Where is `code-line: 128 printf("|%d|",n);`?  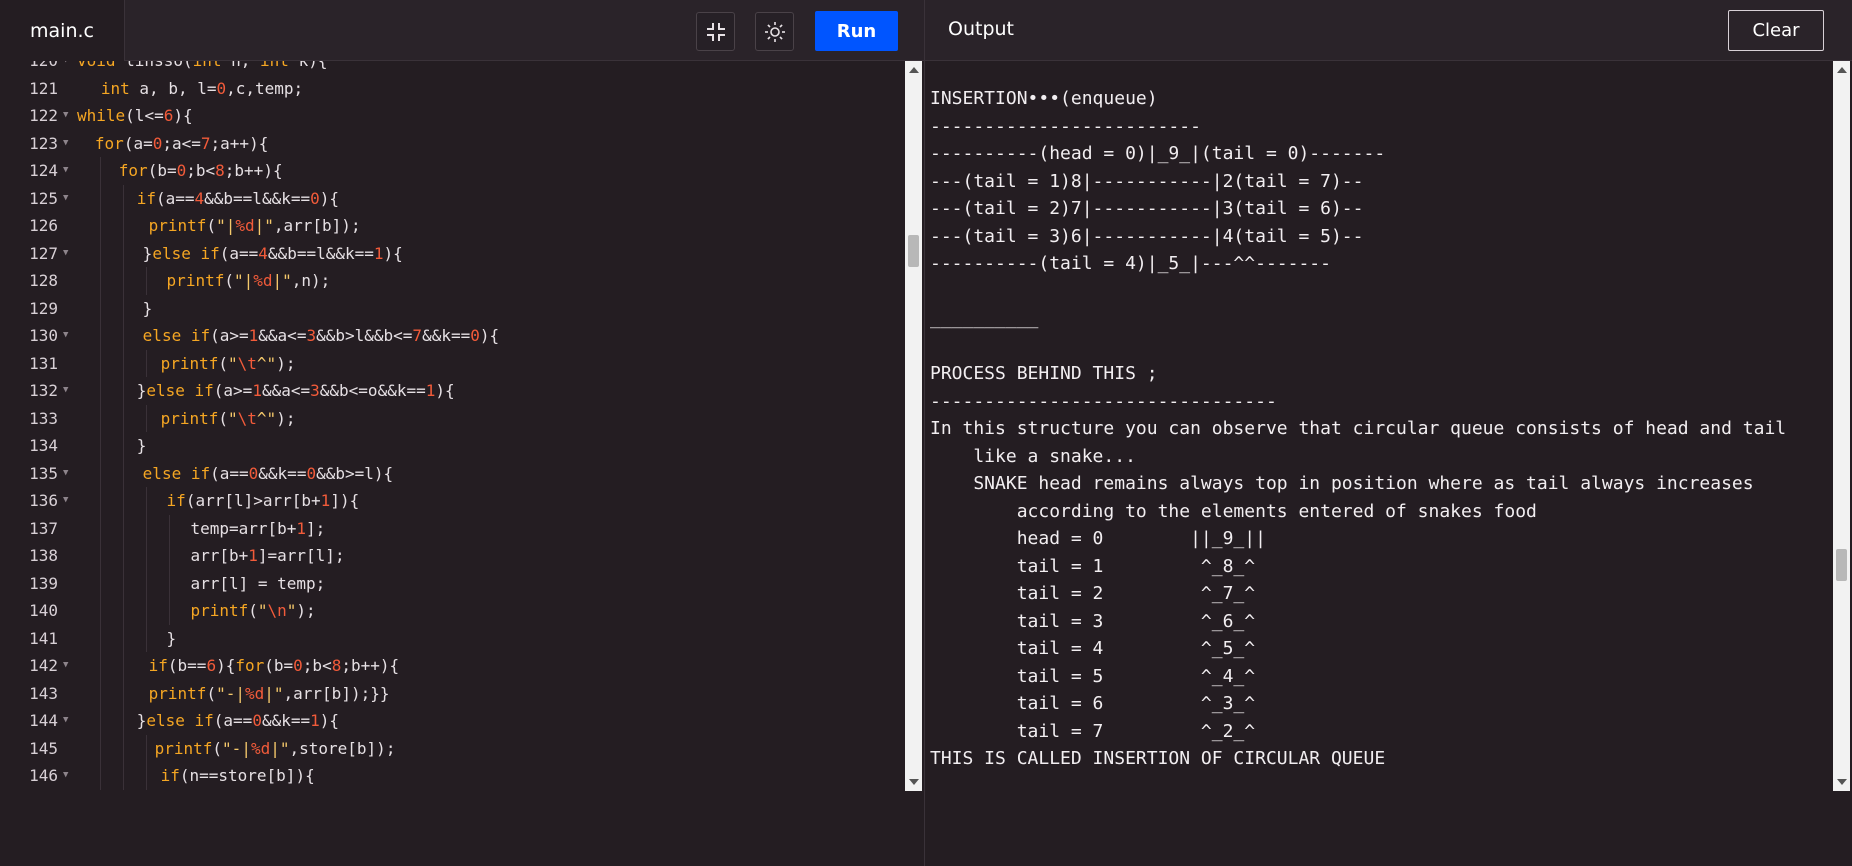
code-line: 128 printf("|%d|",n); is located at coordinates (452, 281).